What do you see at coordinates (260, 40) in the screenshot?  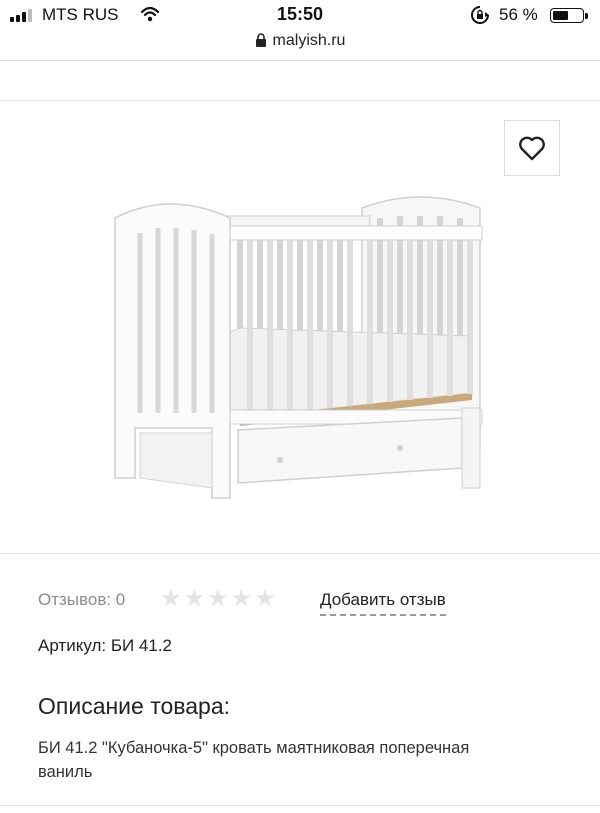 I see `lock-icon` at bounding box center [260, 40].